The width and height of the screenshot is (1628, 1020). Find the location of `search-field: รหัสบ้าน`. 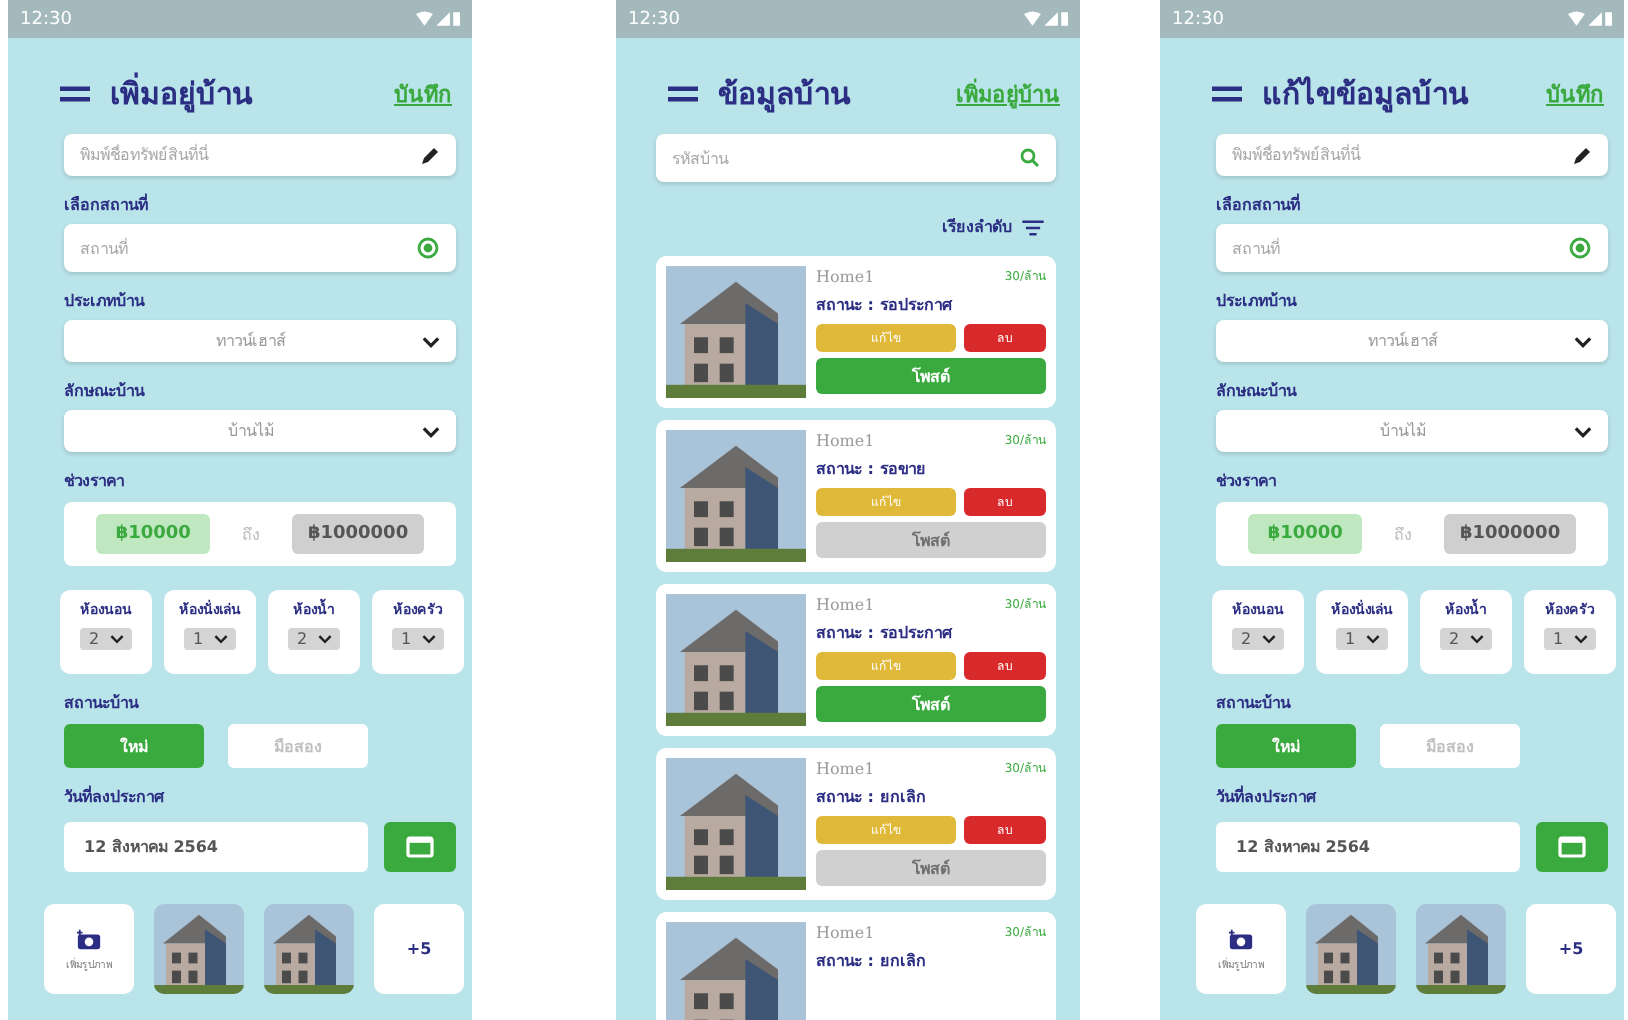

search-field: รหัสบ้าน is located at coordinates (856, 158).